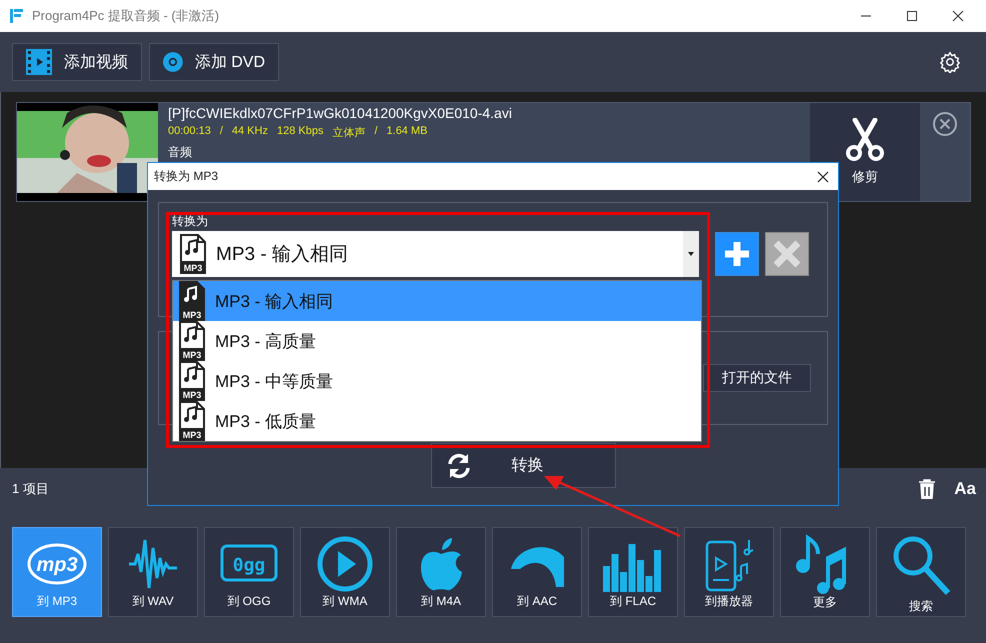  Describe the element at coordinates (757, 378) in the screenshot. I see `open-file-button: 打开的文件` at that location.